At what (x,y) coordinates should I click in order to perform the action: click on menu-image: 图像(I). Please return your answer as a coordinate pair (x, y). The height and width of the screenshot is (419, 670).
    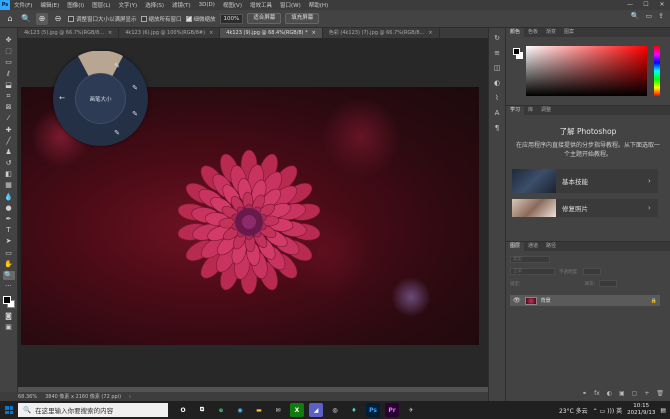
    Looking at the image, I should click on (75, 5).